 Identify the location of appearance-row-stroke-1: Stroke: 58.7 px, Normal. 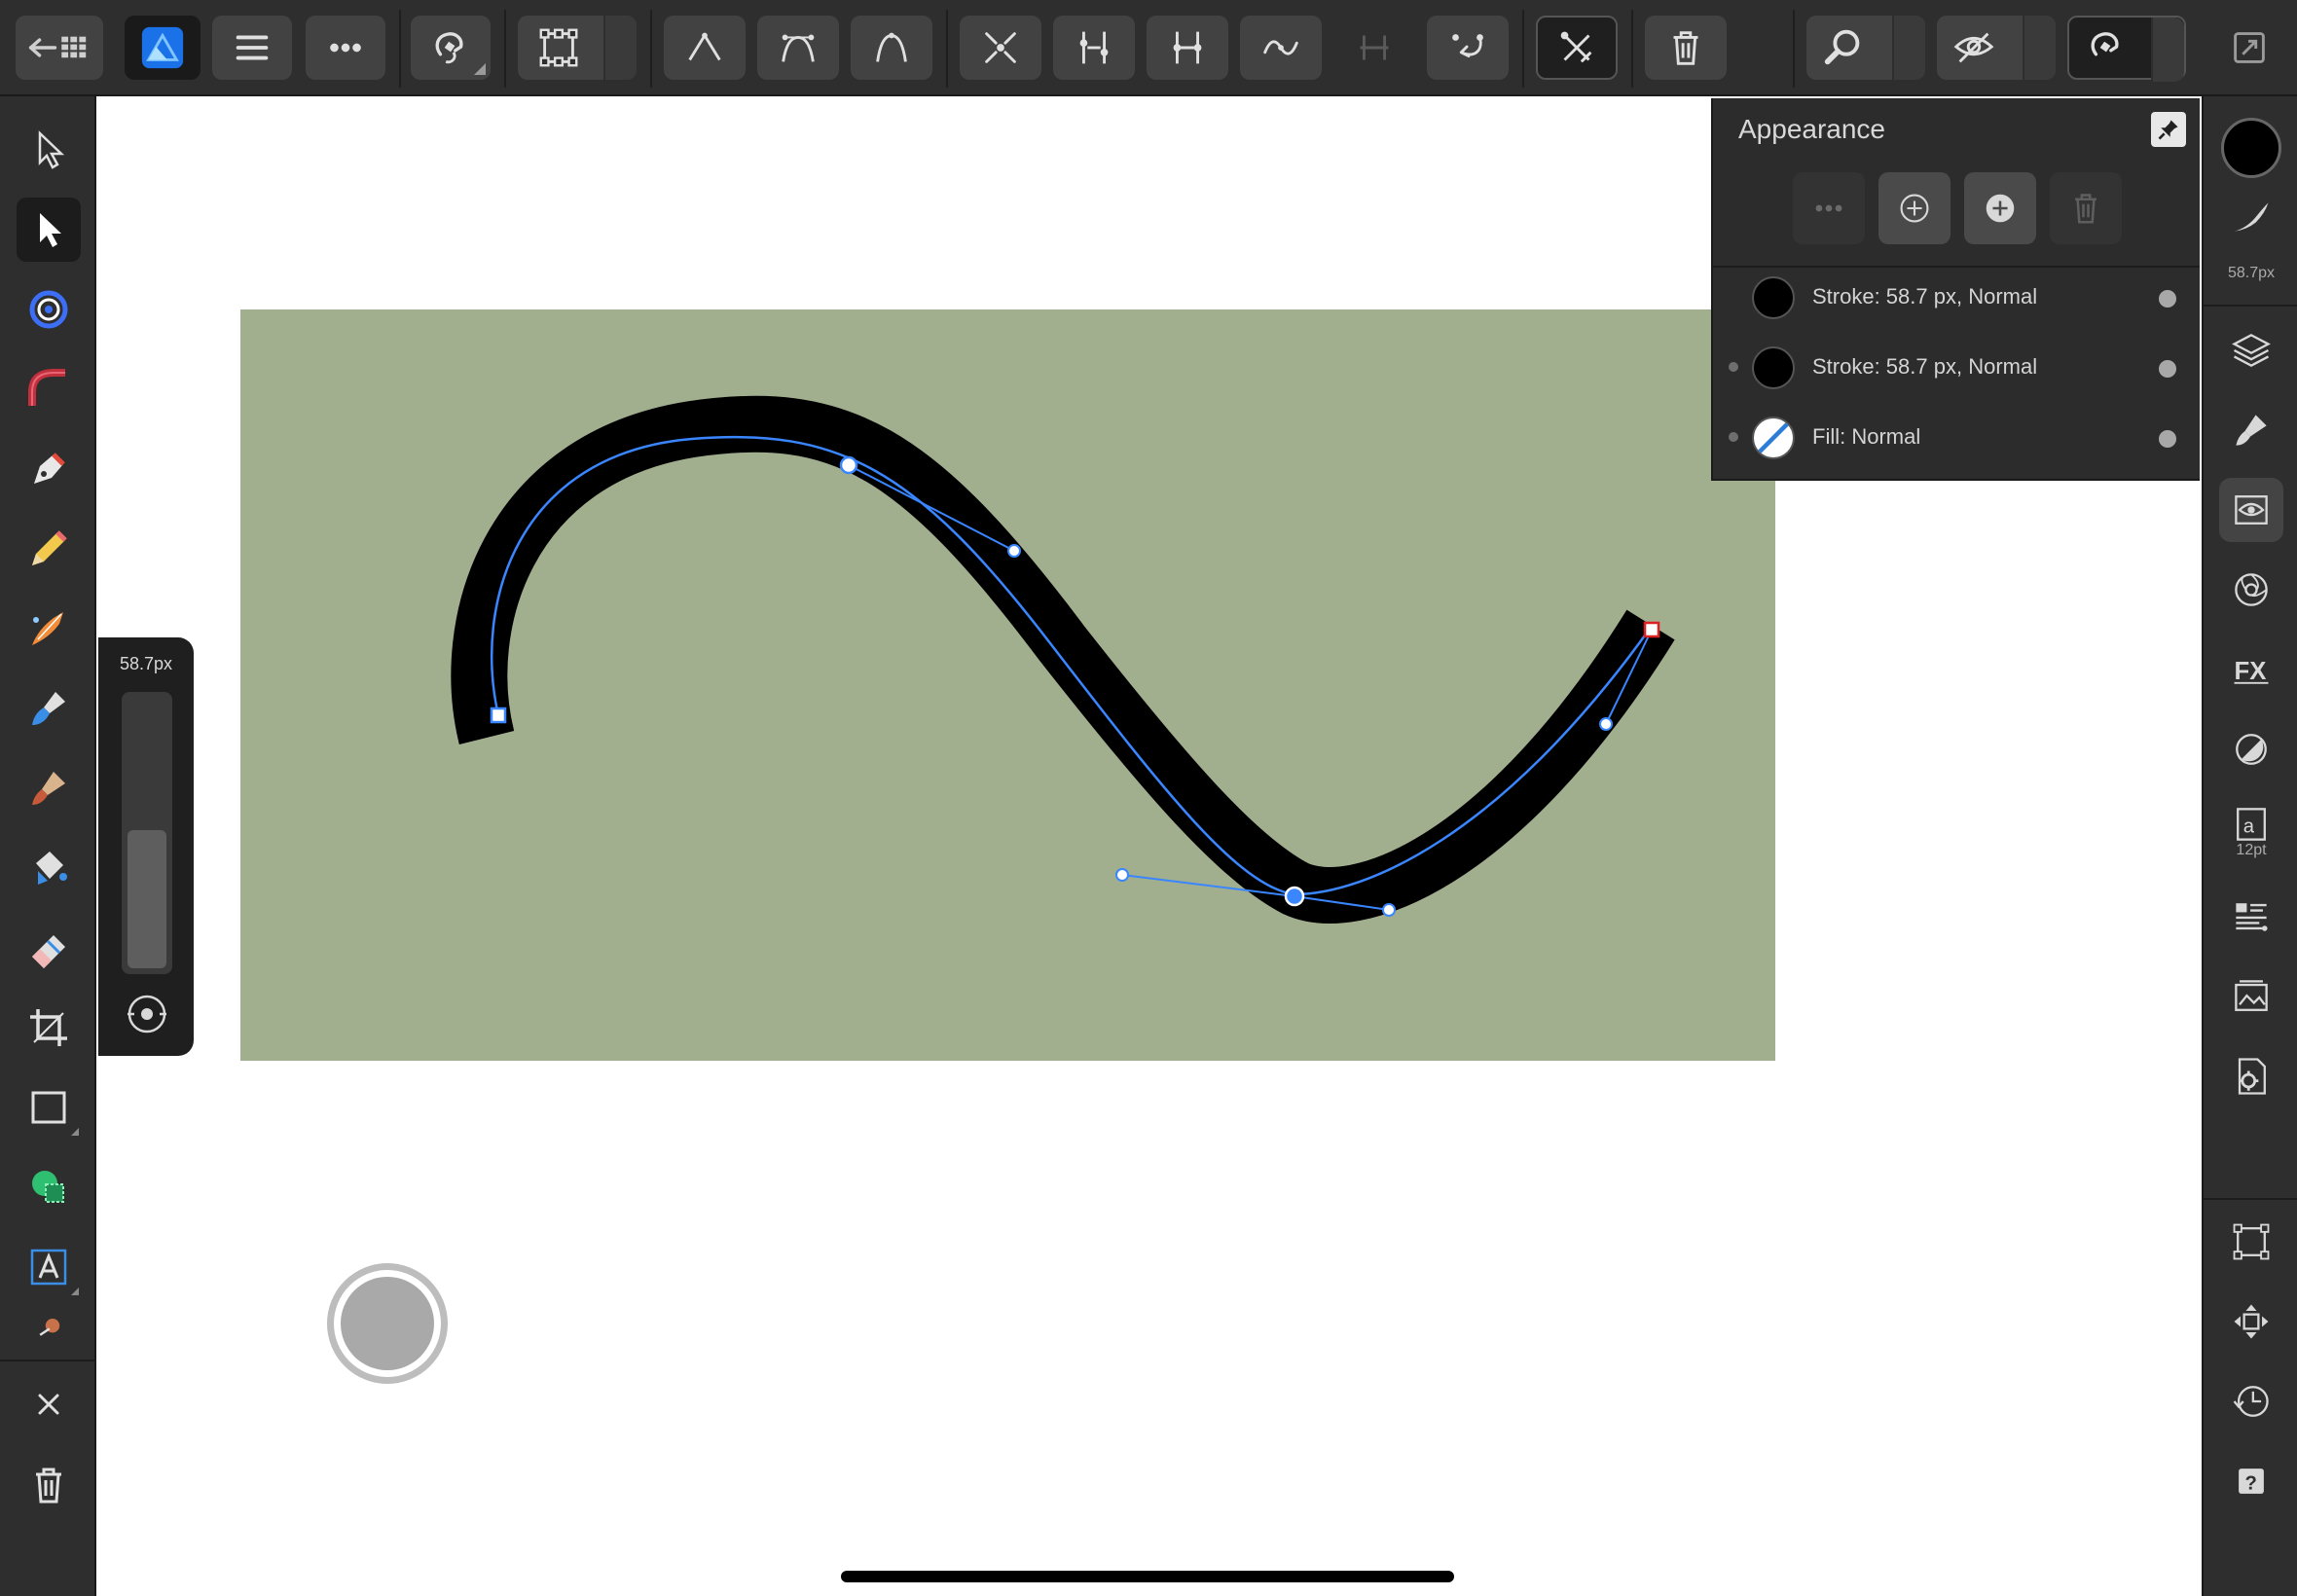
(1956, 298).